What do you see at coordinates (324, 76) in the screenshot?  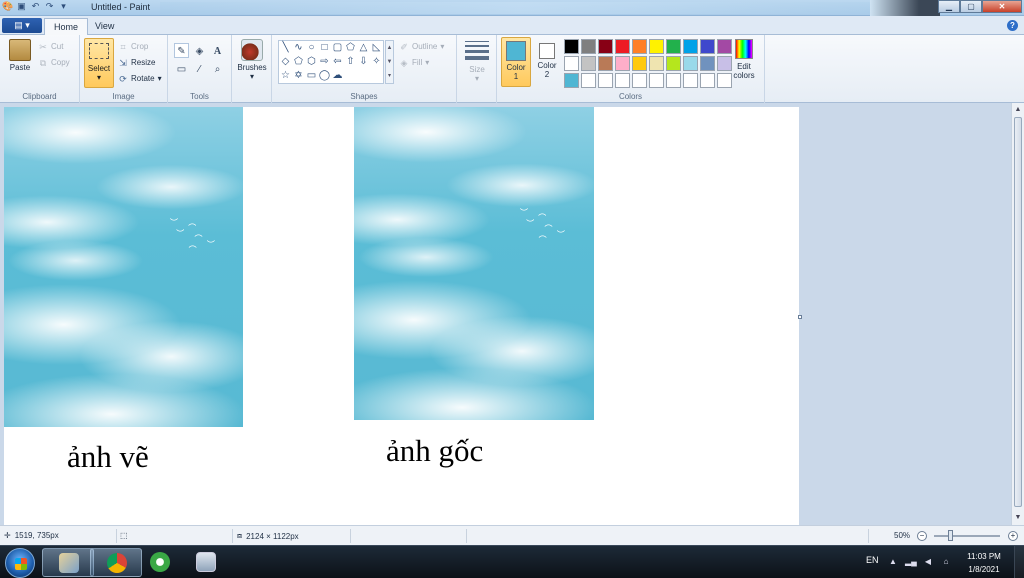 I see `oval-callout-shape-icon: ◯` at bounding box center [324, 76].